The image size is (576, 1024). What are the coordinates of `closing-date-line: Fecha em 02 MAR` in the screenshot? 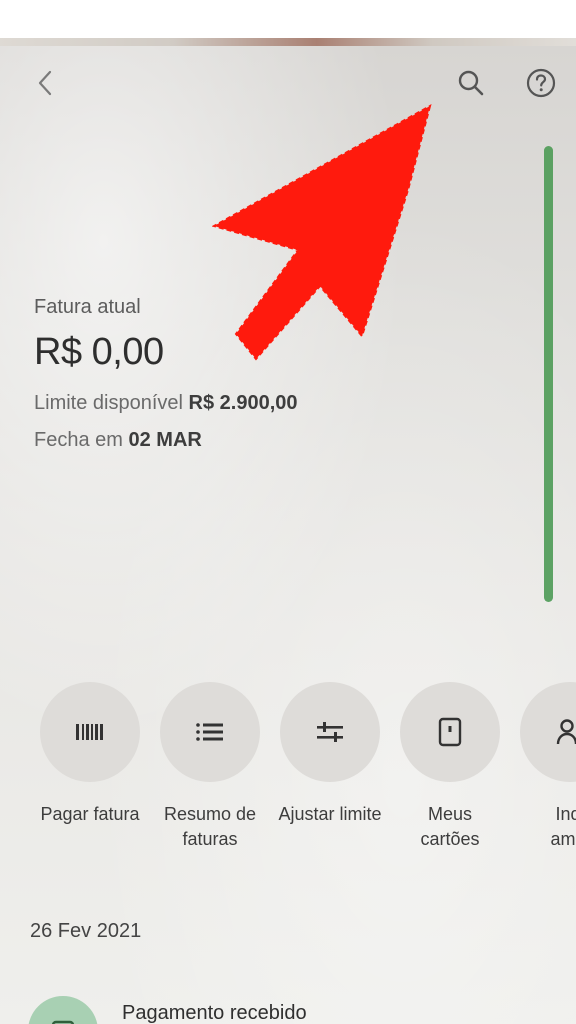 It's located at (166, 440).